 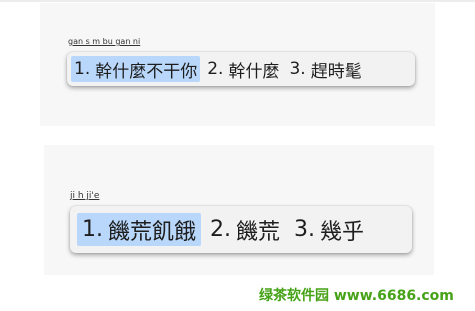 I want to click on candidate-2: 2. 幹什麼, so click(x=243, y=69).